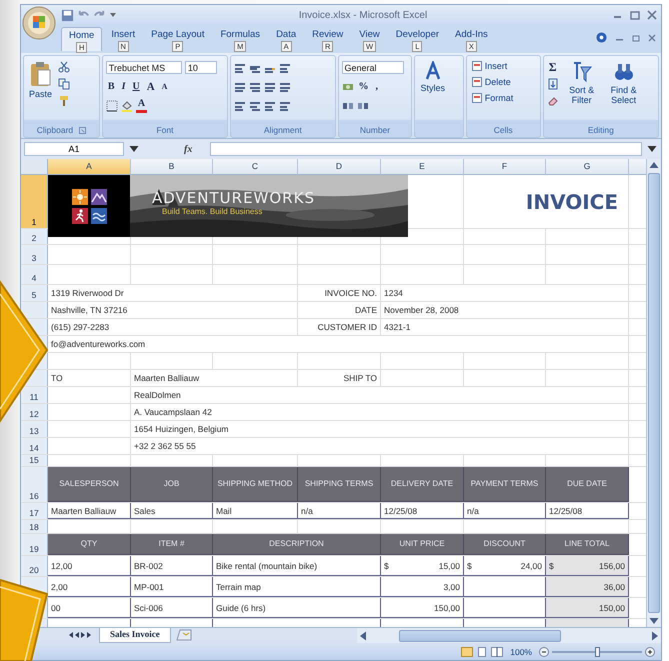 The width and height of the screenshot is (669, 661). Describe the element at coordinates (136, 86) in the screenshot. I see `font-style-button: U` at that location.